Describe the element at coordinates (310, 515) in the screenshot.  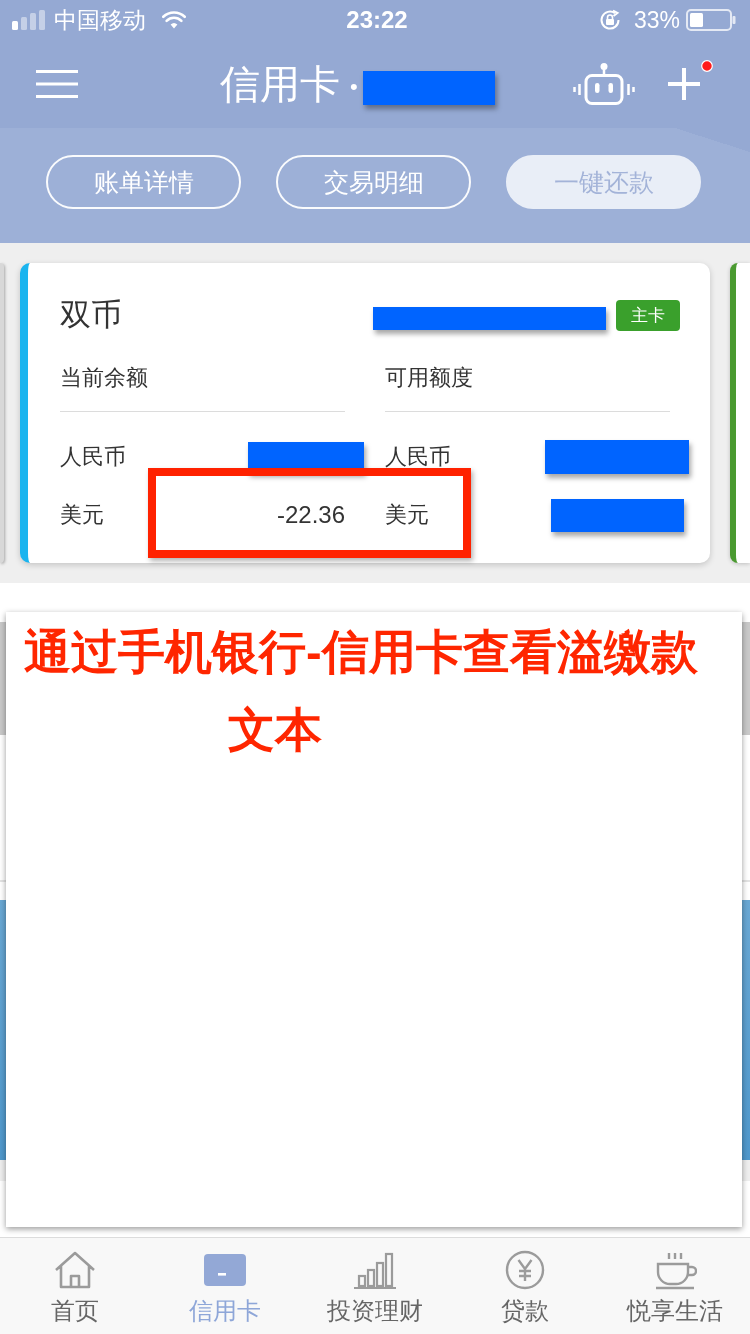
I see `amount-value: -22.36` at that location.